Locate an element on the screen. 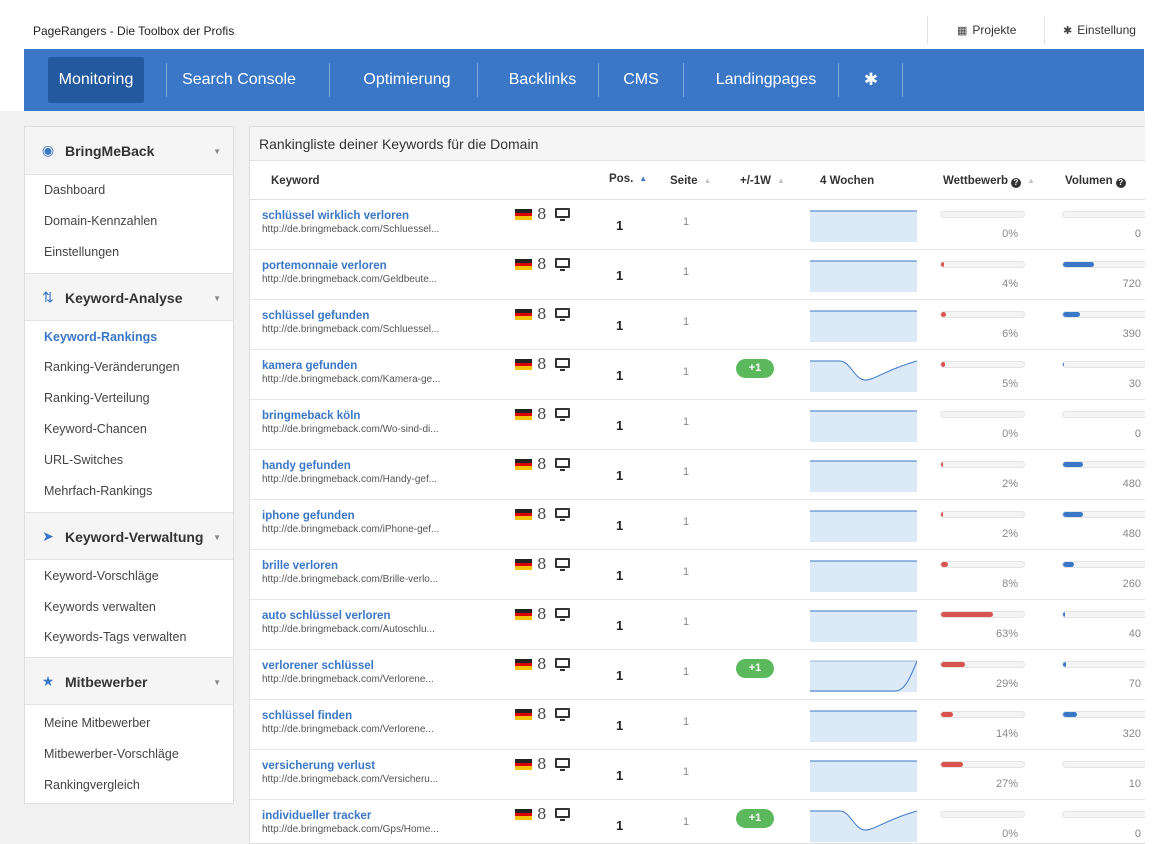 Image resolution: width=1168 pixels, height=844 pixels. column-header-volumen: Volumen? is located at coordinates (1095, 181).